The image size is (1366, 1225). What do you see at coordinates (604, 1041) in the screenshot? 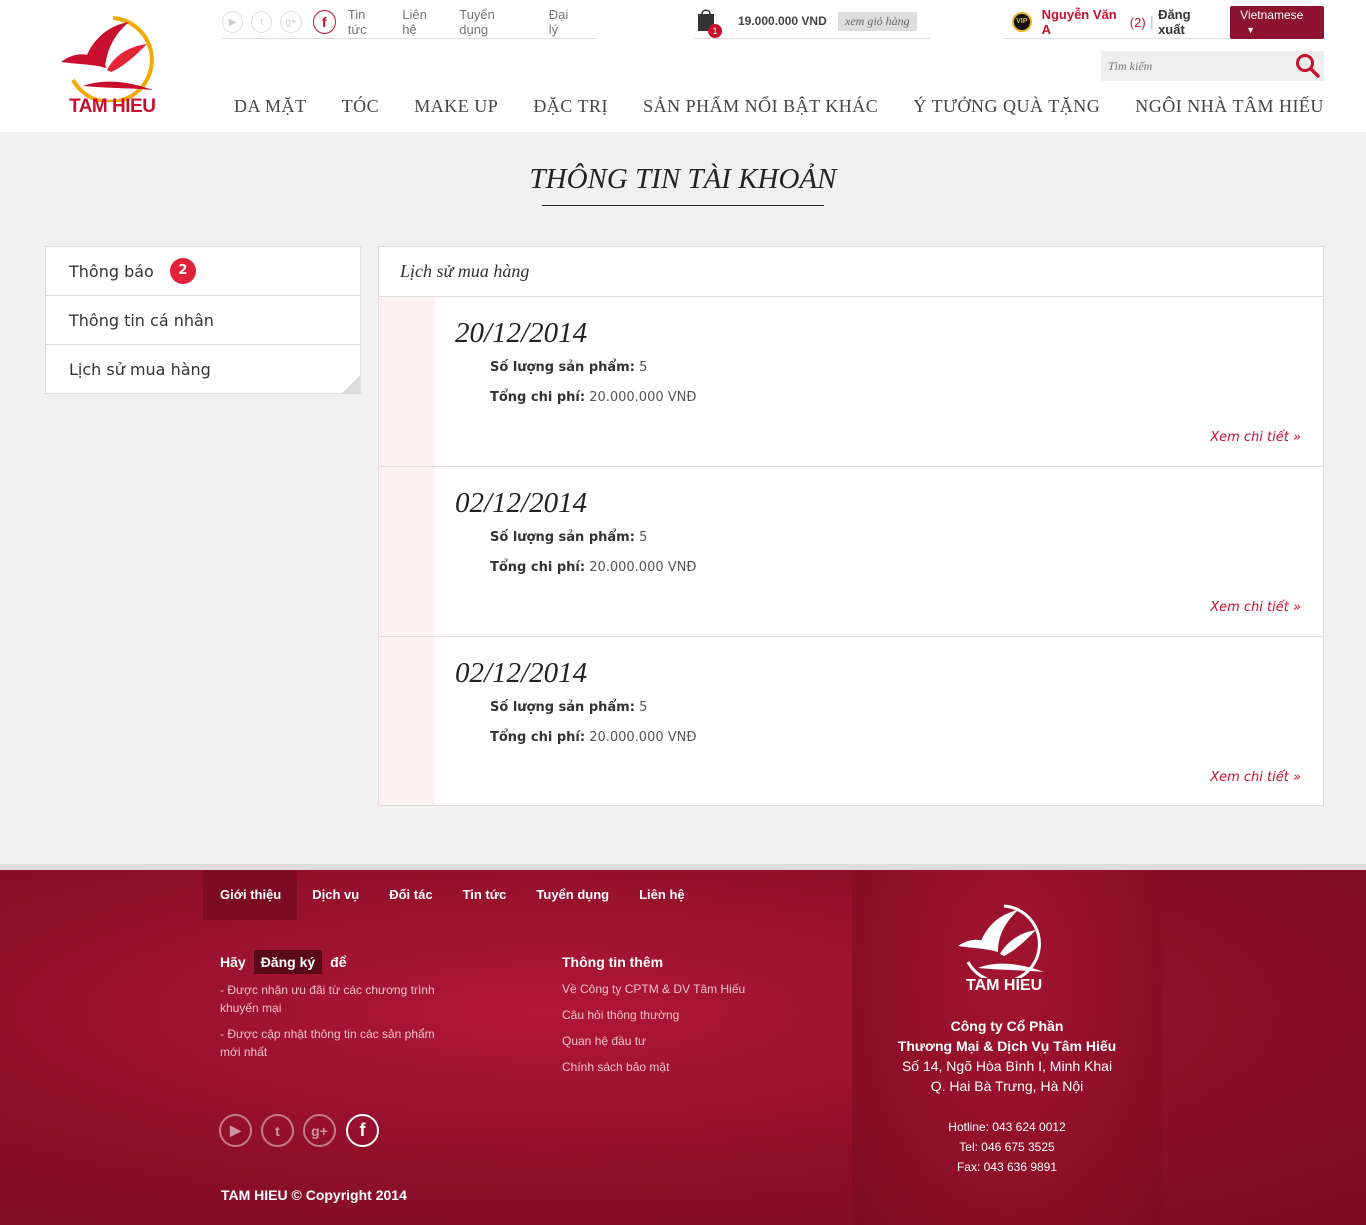
I see `more-info-link: Quan hệ đầu tư` at bounding box center [604, 1041].